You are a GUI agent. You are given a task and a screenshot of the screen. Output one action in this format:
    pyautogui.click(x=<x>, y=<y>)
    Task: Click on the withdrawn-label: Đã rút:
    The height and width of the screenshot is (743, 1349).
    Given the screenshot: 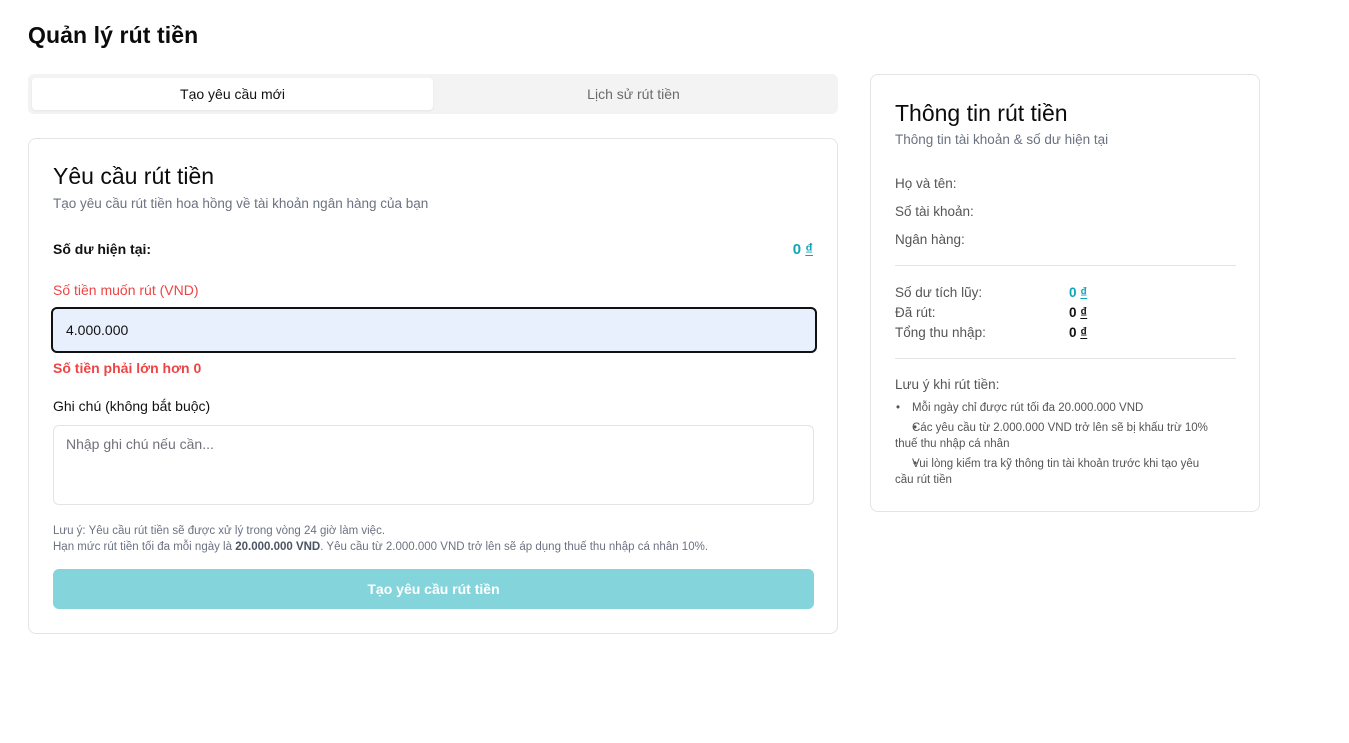 What is the action you would take?
    pyautogui.click(x=915, y=312)
    